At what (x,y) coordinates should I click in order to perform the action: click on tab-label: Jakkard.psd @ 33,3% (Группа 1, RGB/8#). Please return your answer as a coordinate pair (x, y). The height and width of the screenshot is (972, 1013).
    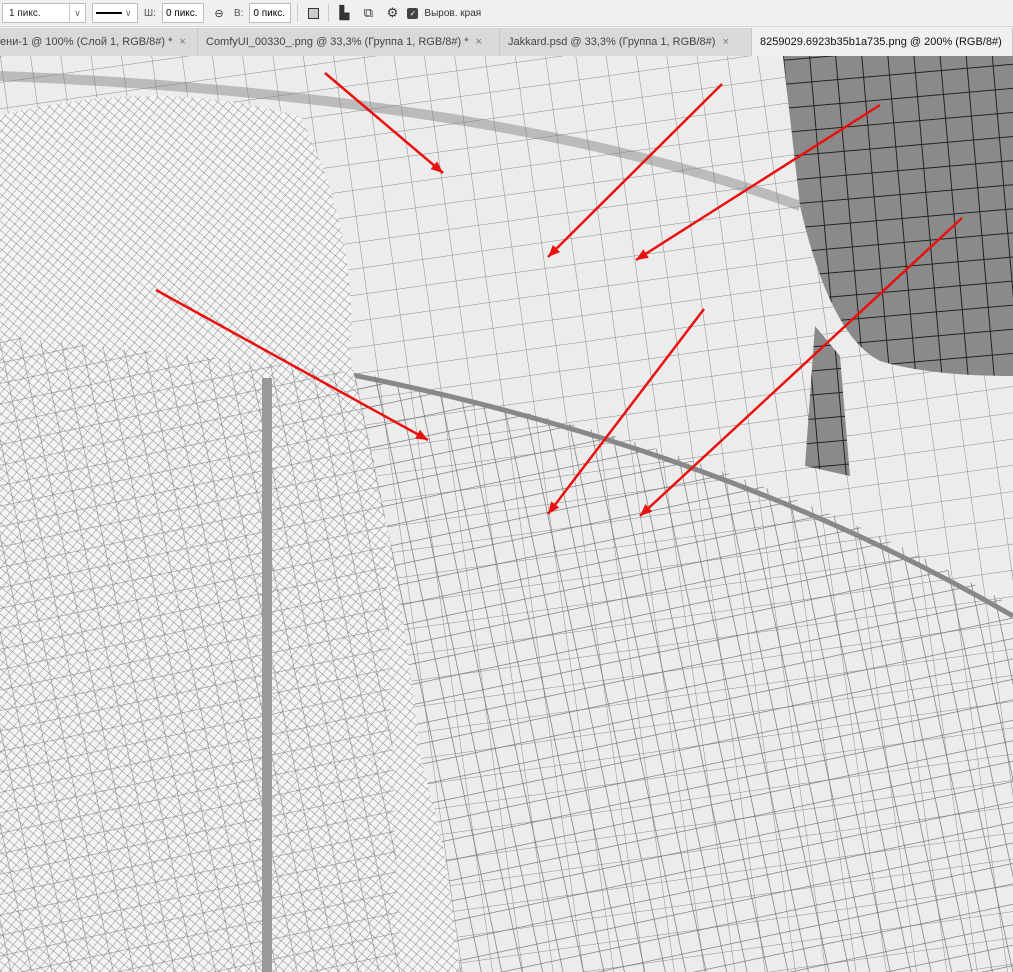
    Looking at the image, I should click on (612, 42).